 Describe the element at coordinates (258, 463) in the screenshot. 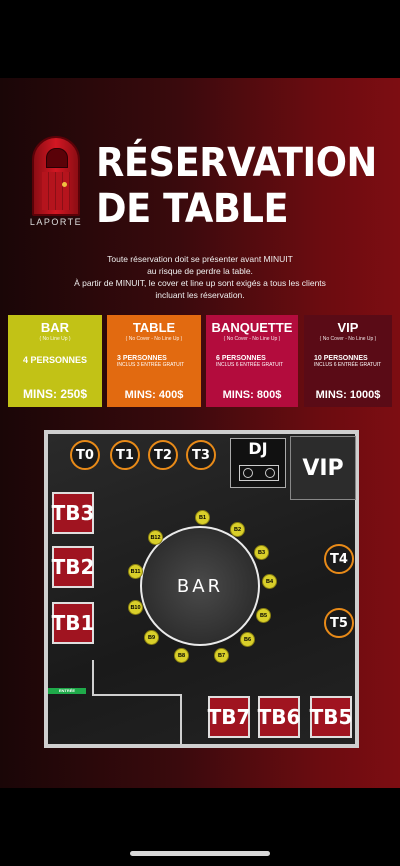

I see `dj-booth: DJ` at that location.